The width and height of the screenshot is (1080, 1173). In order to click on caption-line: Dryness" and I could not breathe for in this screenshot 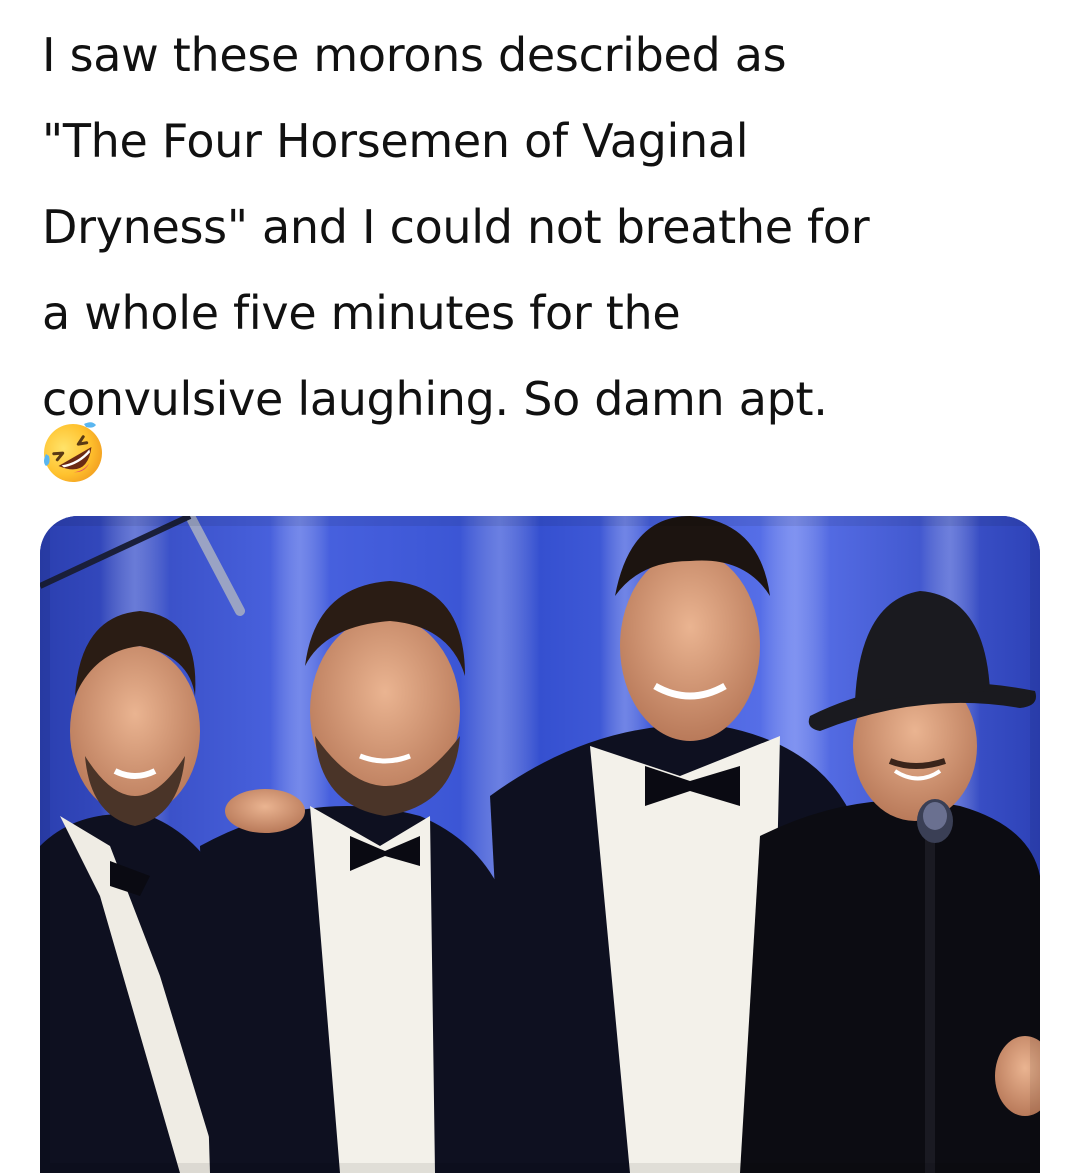, I will do `click(456, 227)`.